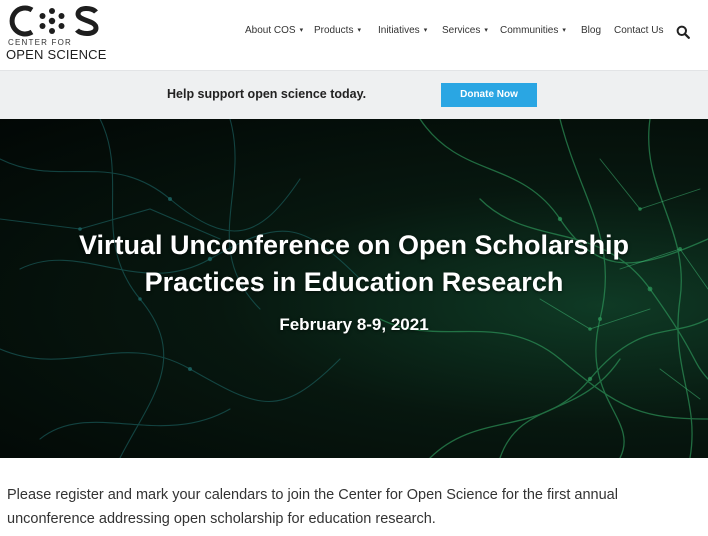 This screenshot has height=536, width=708. I want to click on nav-item-communities: Communities ▾, so click(533, 30).